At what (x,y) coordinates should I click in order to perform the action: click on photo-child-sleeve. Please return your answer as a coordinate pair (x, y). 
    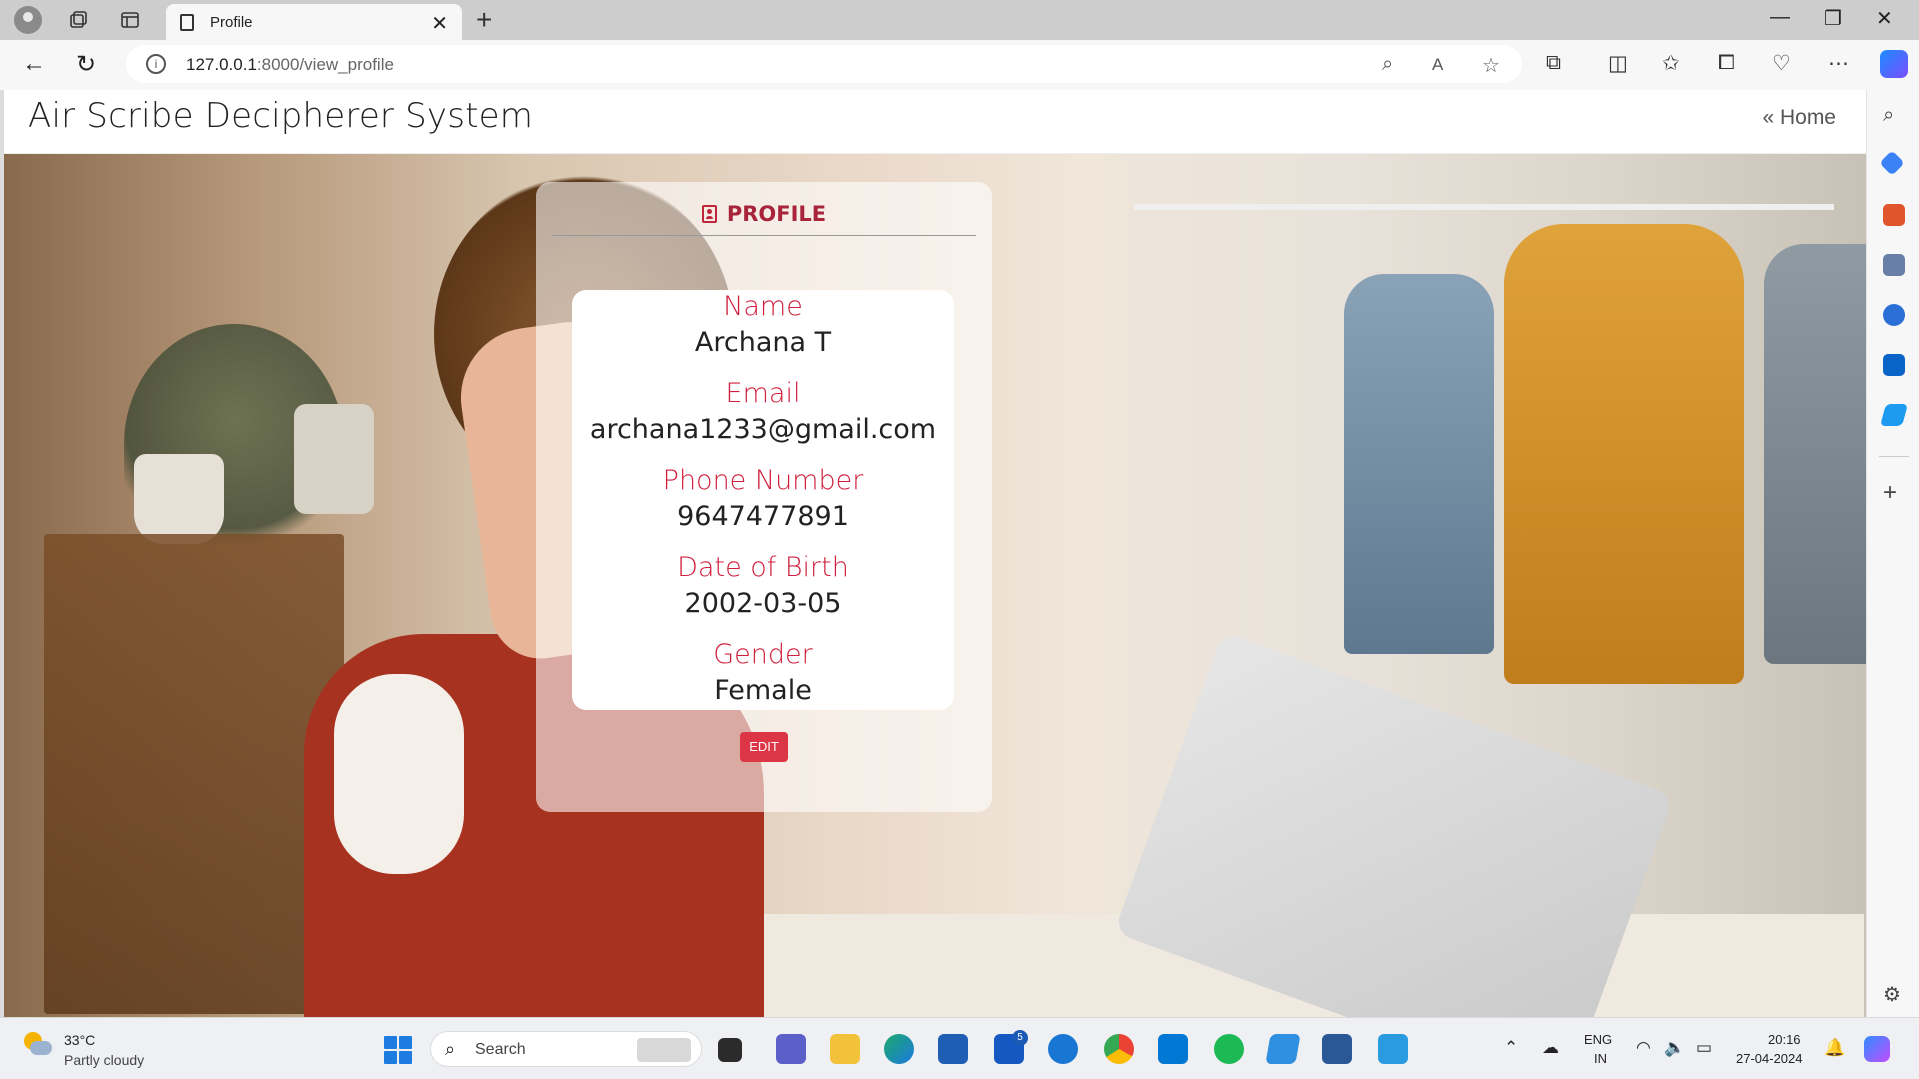
    Looking at the image, I should click on (399, 774).